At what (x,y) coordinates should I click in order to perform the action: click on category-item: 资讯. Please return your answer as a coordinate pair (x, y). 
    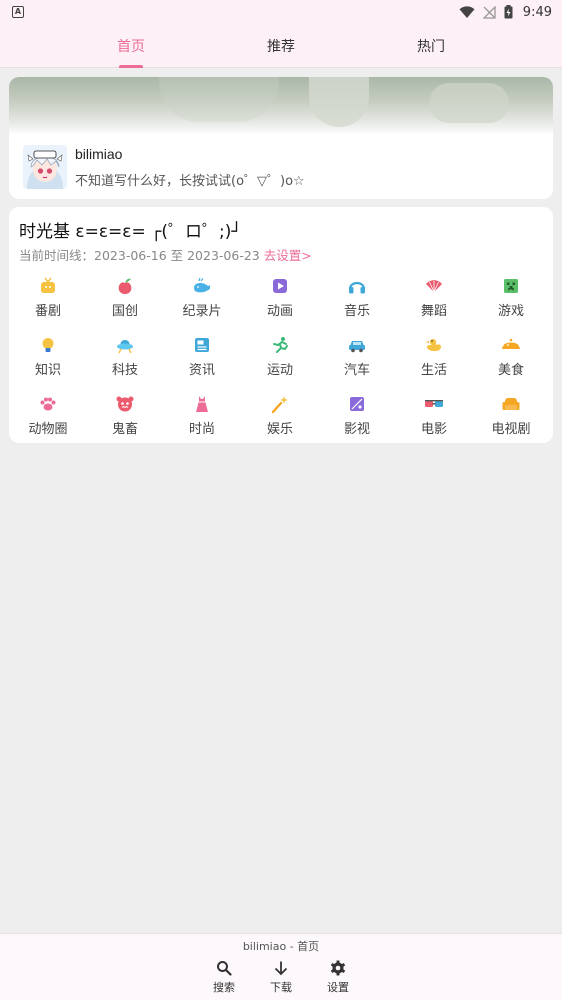
    Looking at the image, I should click on (202, 357).